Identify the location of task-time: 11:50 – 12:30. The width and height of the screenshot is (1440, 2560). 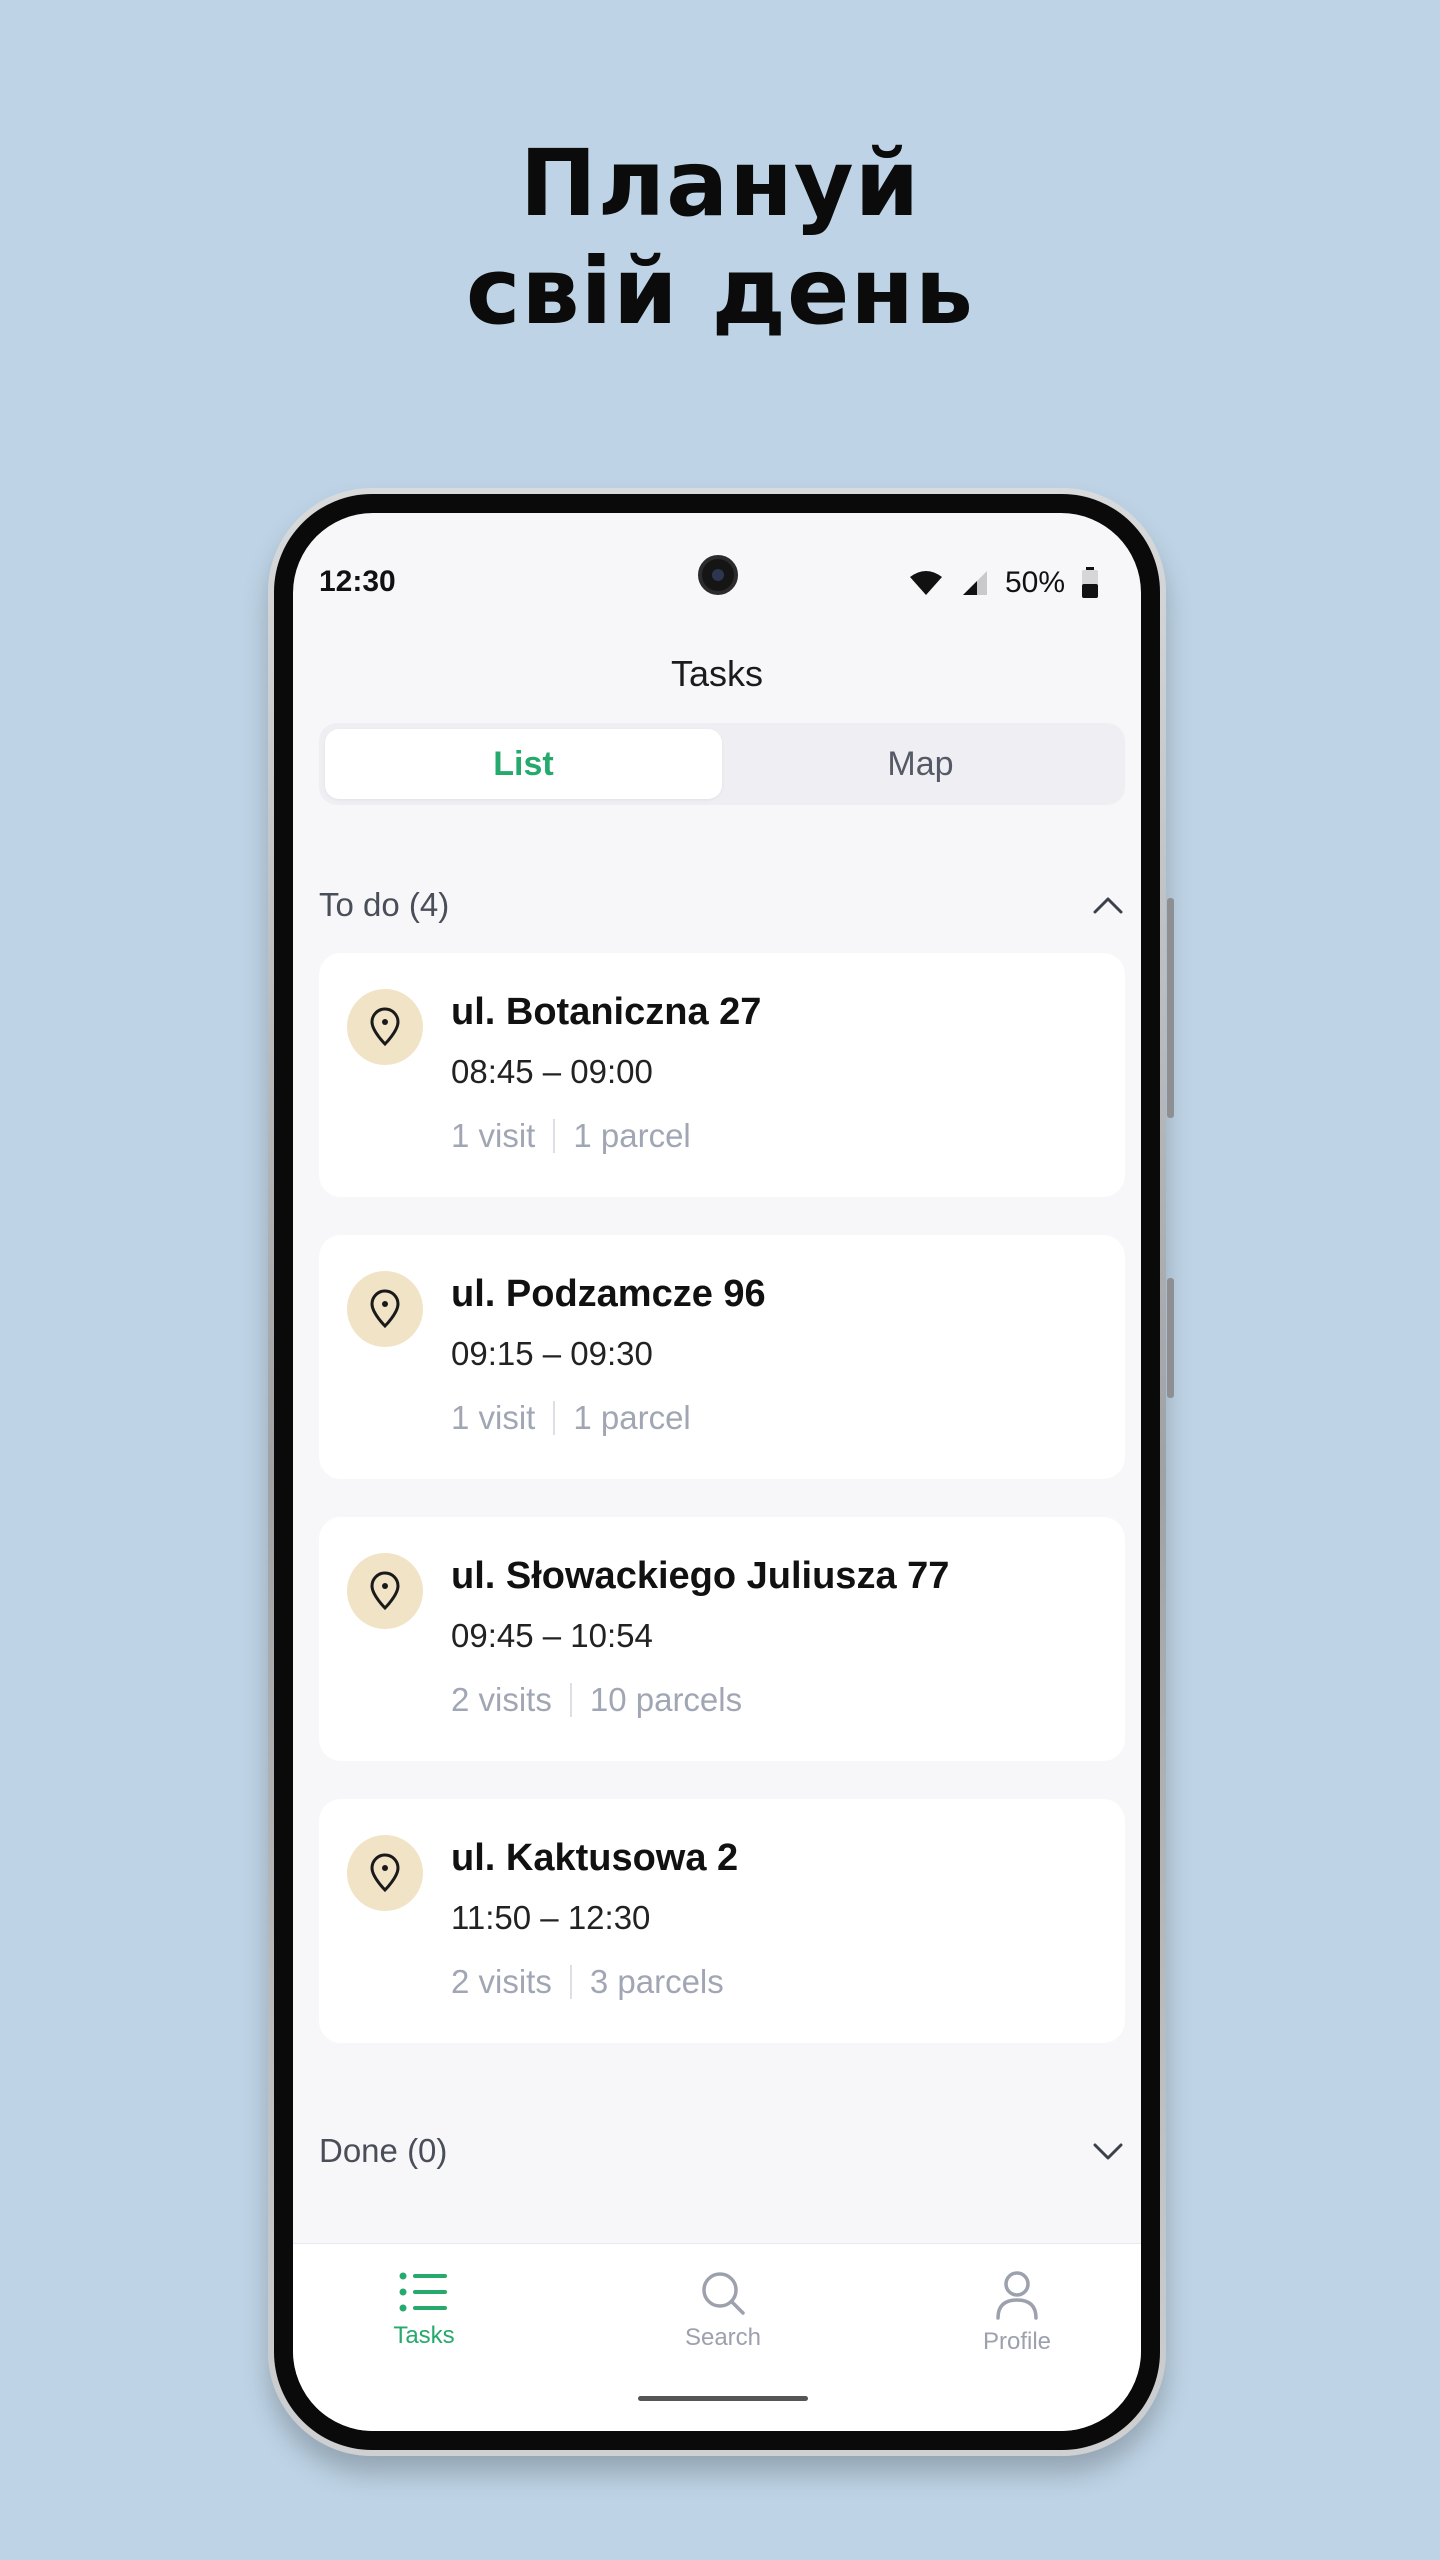
(551, 1917).